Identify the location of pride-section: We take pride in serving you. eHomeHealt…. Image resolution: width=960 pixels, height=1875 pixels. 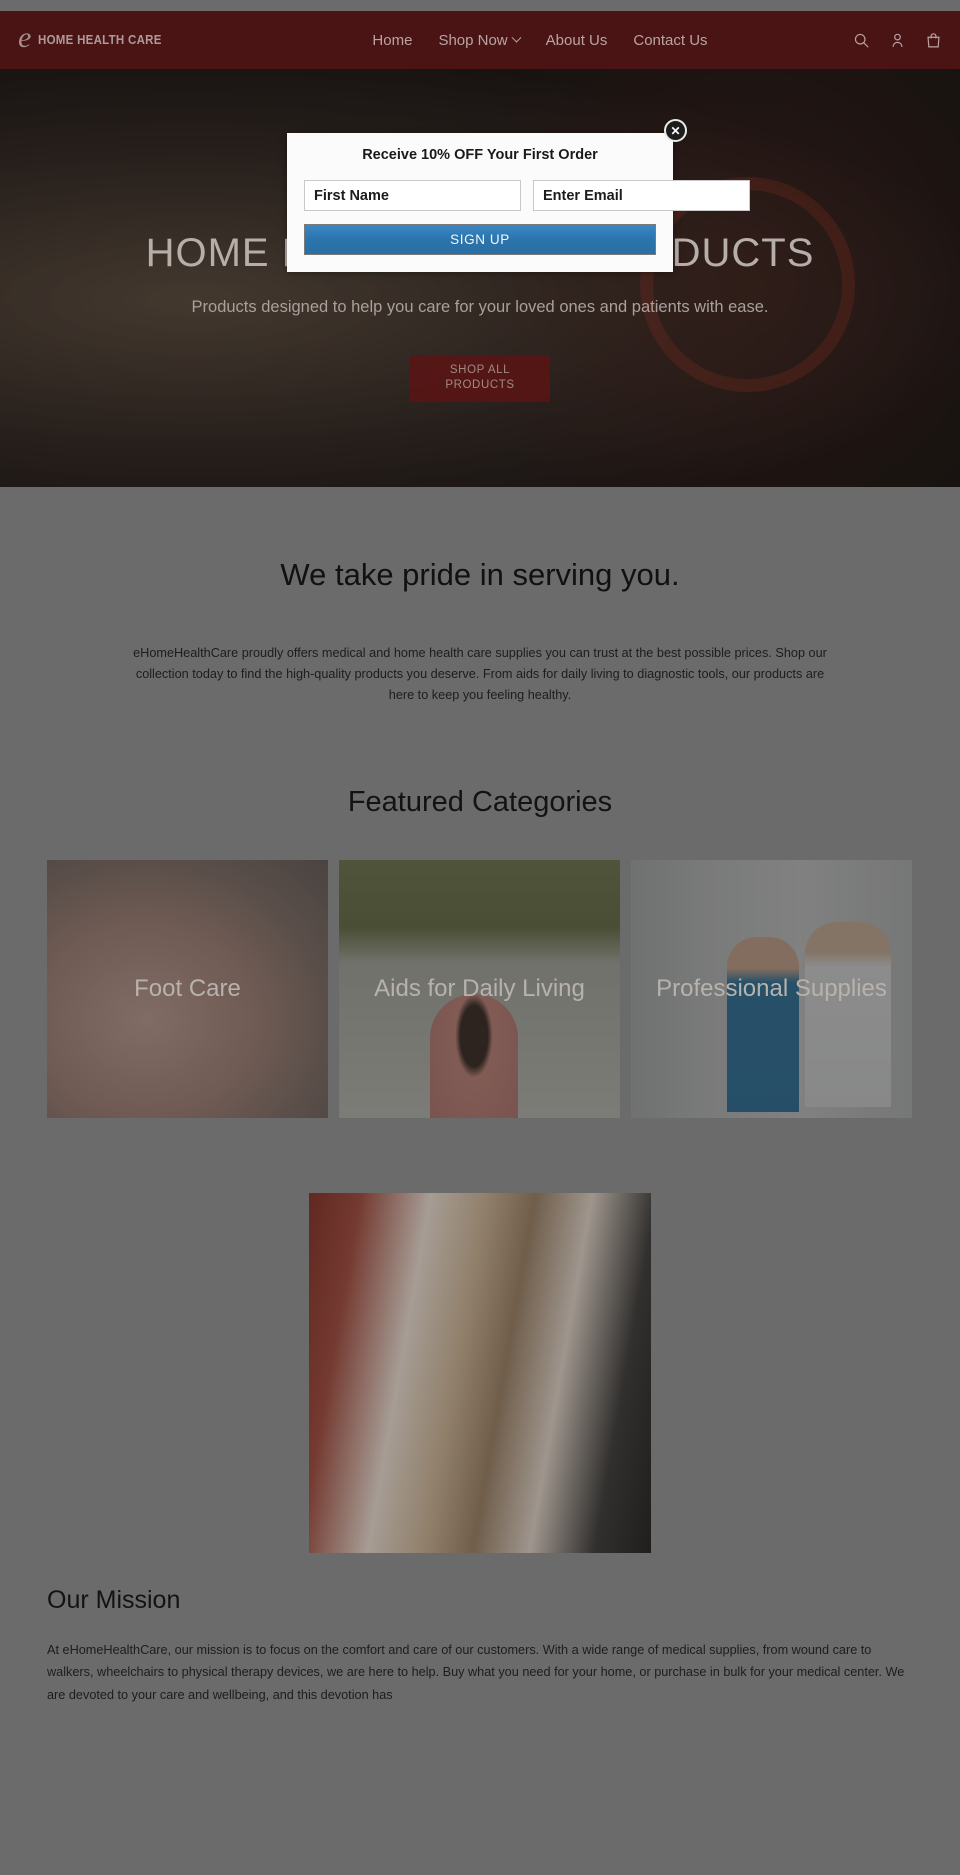
(480, 596).